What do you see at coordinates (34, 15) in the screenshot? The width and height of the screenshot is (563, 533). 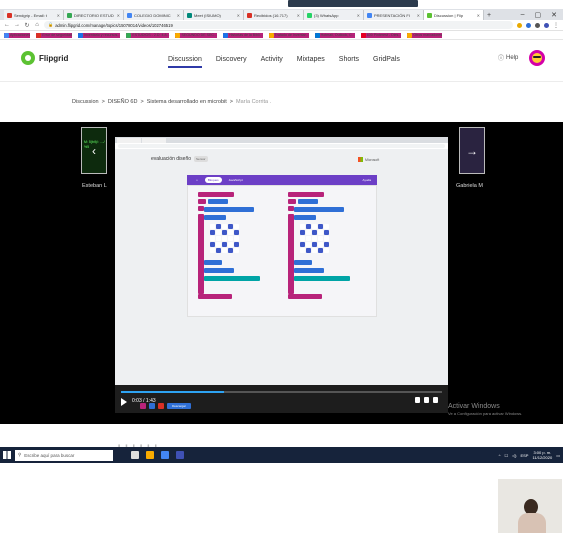 I see `browser-tab: Sendgrip - Email: t ✕` at bounding box center [34, 15].